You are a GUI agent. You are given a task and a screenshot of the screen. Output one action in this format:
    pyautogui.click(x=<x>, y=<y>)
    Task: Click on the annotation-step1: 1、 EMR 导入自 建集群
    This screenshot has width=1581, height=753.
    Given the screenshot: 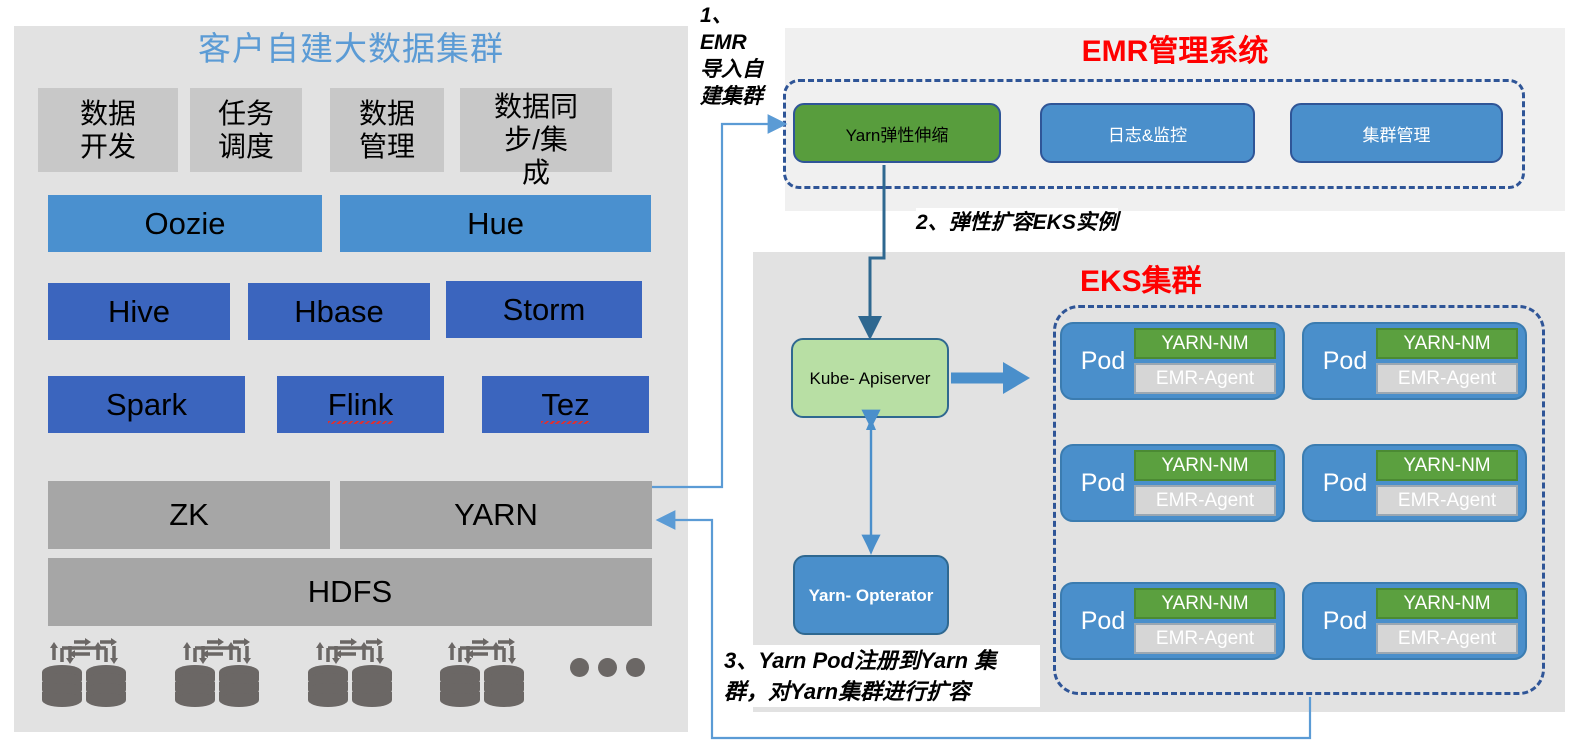 What is the action you would take?
    pyautogui.click(x=740, y=56)
    